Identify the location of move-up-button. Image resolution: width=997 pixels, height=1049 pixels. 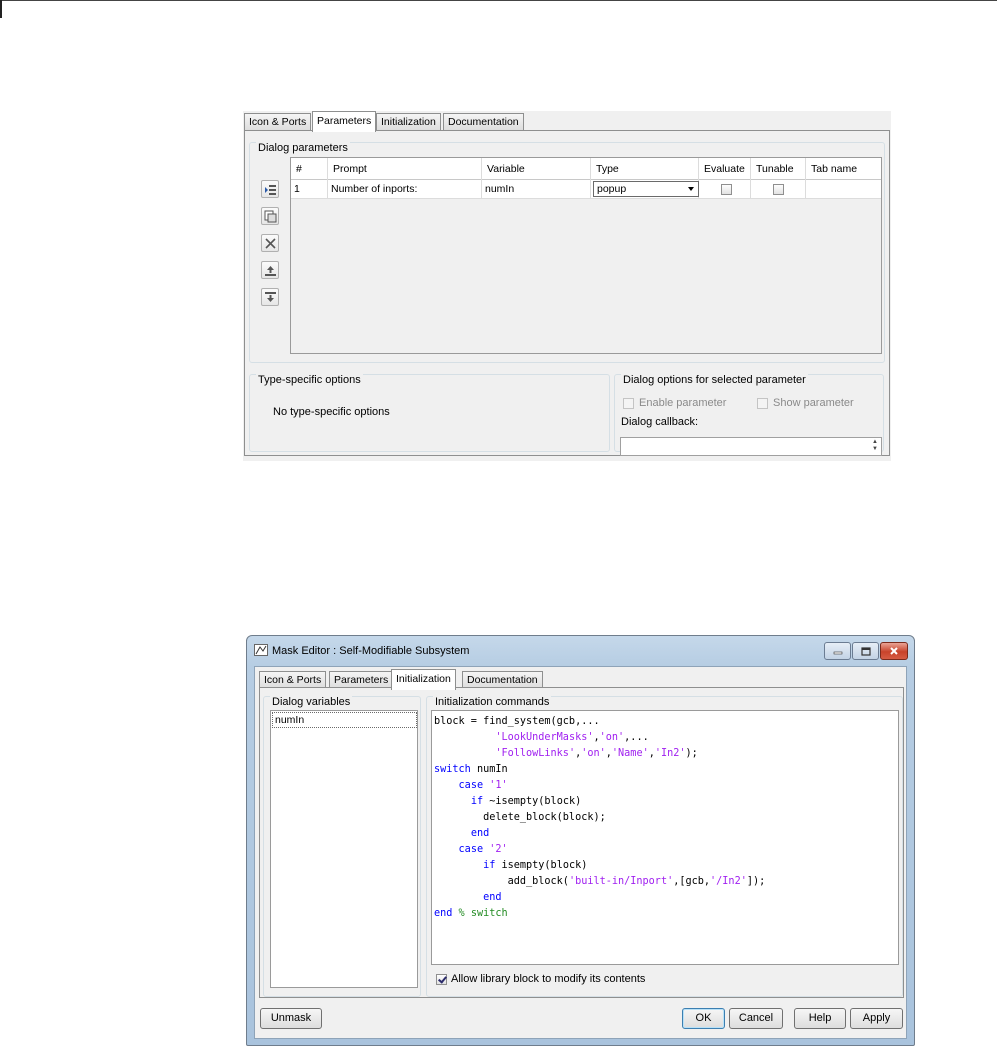
(270, 270).